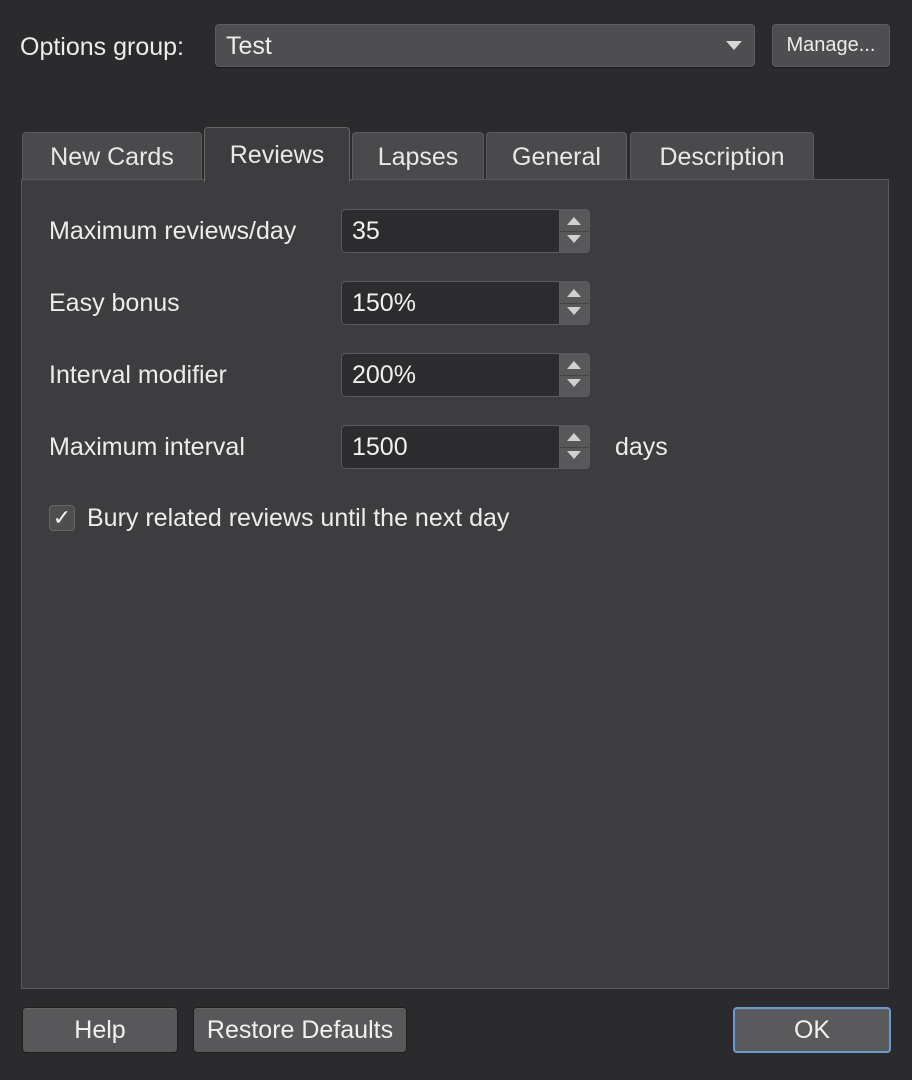 This screenshot has height=1080, width=912. Describe the element at coordinates (173, 231) in the screenshot. I see `max-reviews-label: Maximum reviews/day` at that location.